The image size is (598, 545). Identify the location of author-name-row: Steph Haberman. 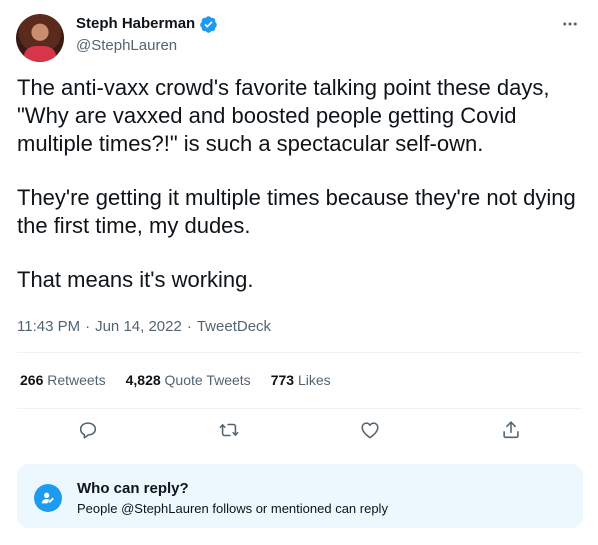
(147, 24).